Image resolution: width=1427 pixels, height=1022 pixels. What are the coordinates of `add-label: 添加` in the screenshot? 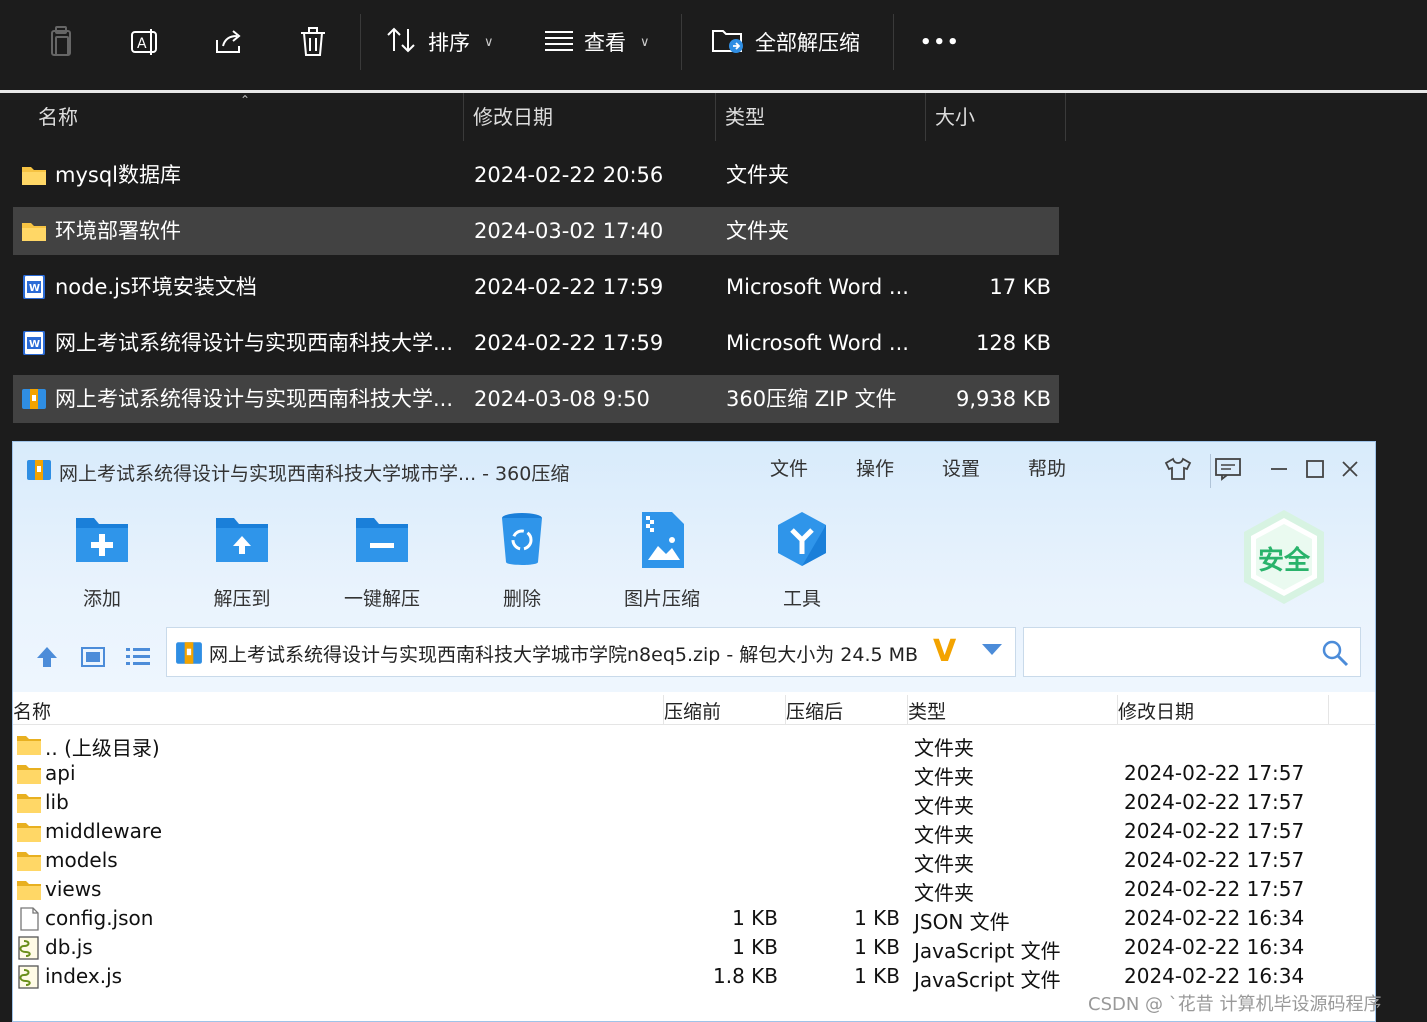 It's located at (101, 599).